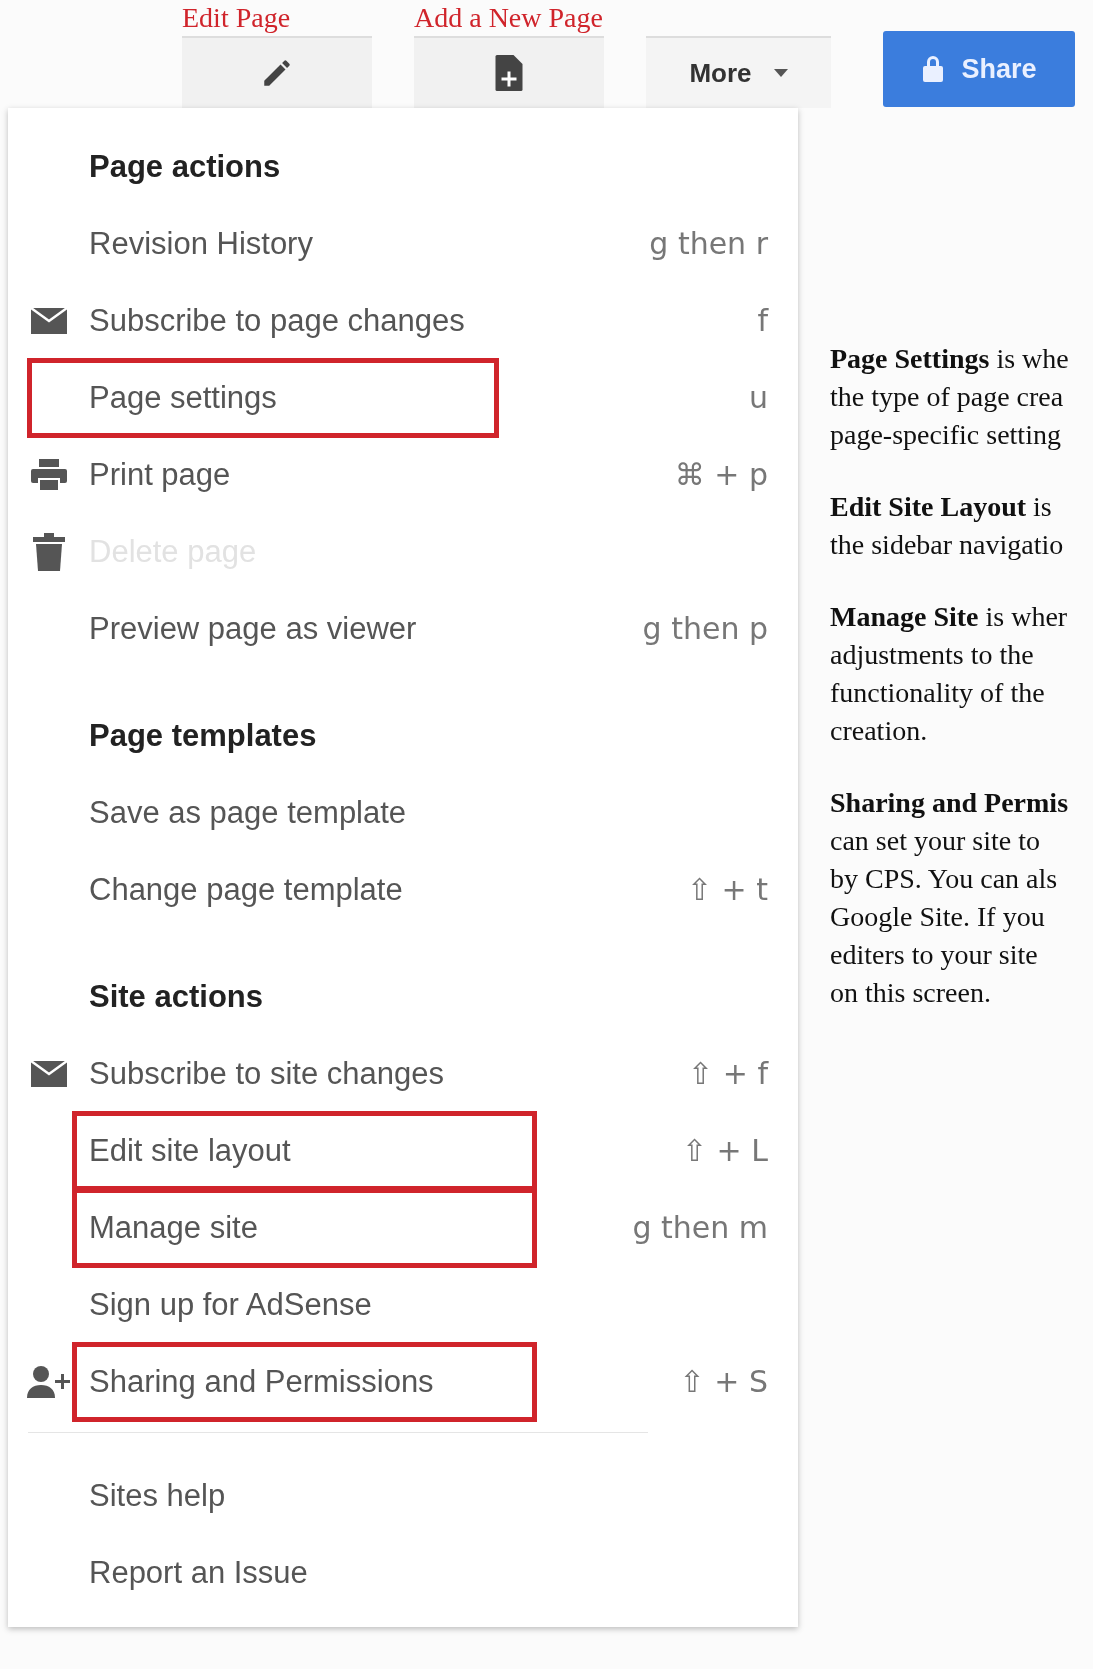 This screenshot has width=1093, height=1669. I want to click on menu-item: Subscribe to site changes, so click(266, 1073).